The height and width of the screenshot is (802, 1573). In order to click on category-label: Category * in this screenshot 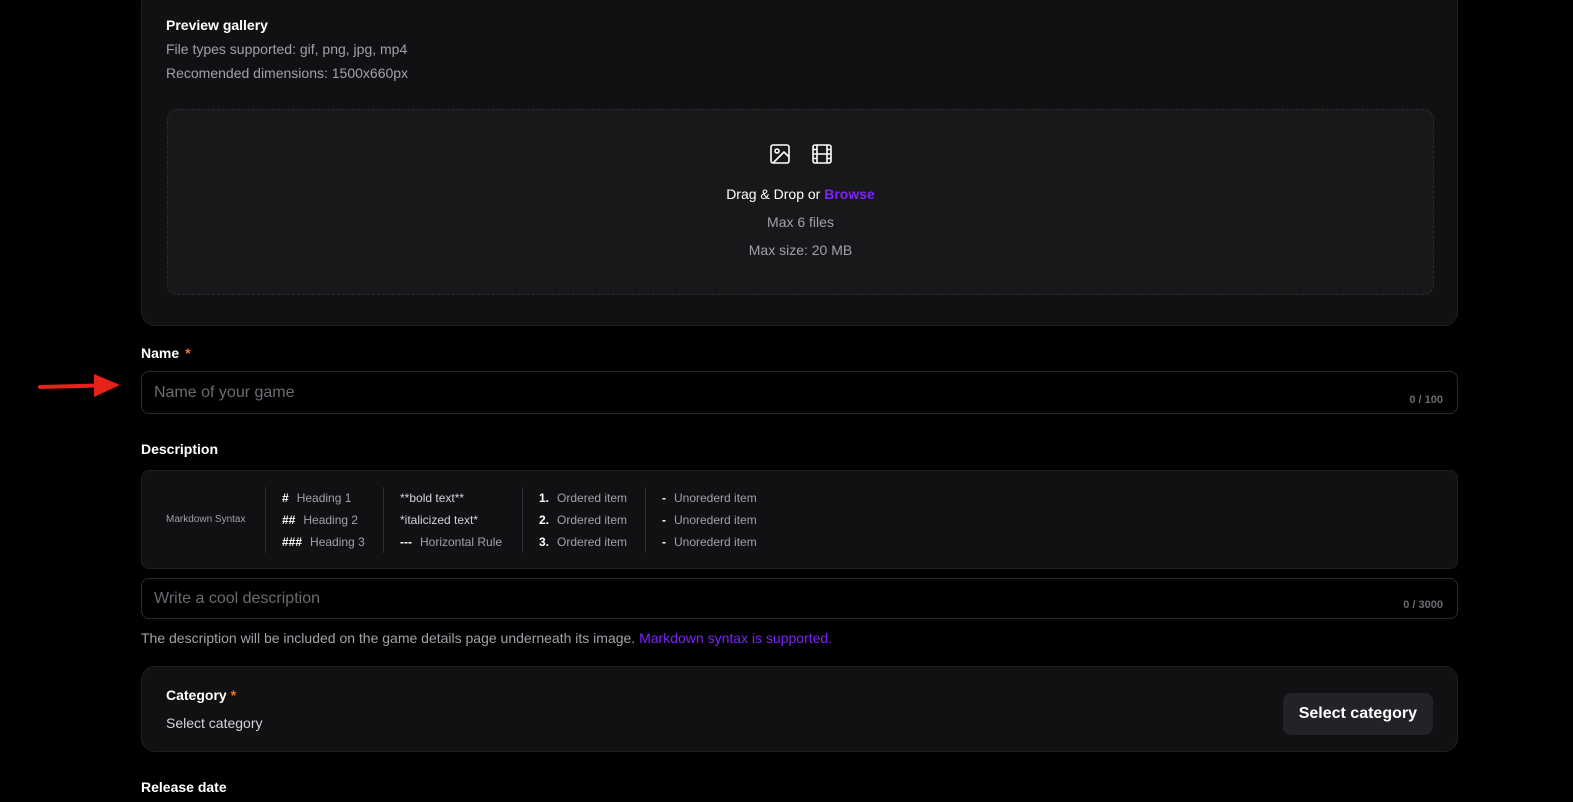, I will do `click(201, 695)`.